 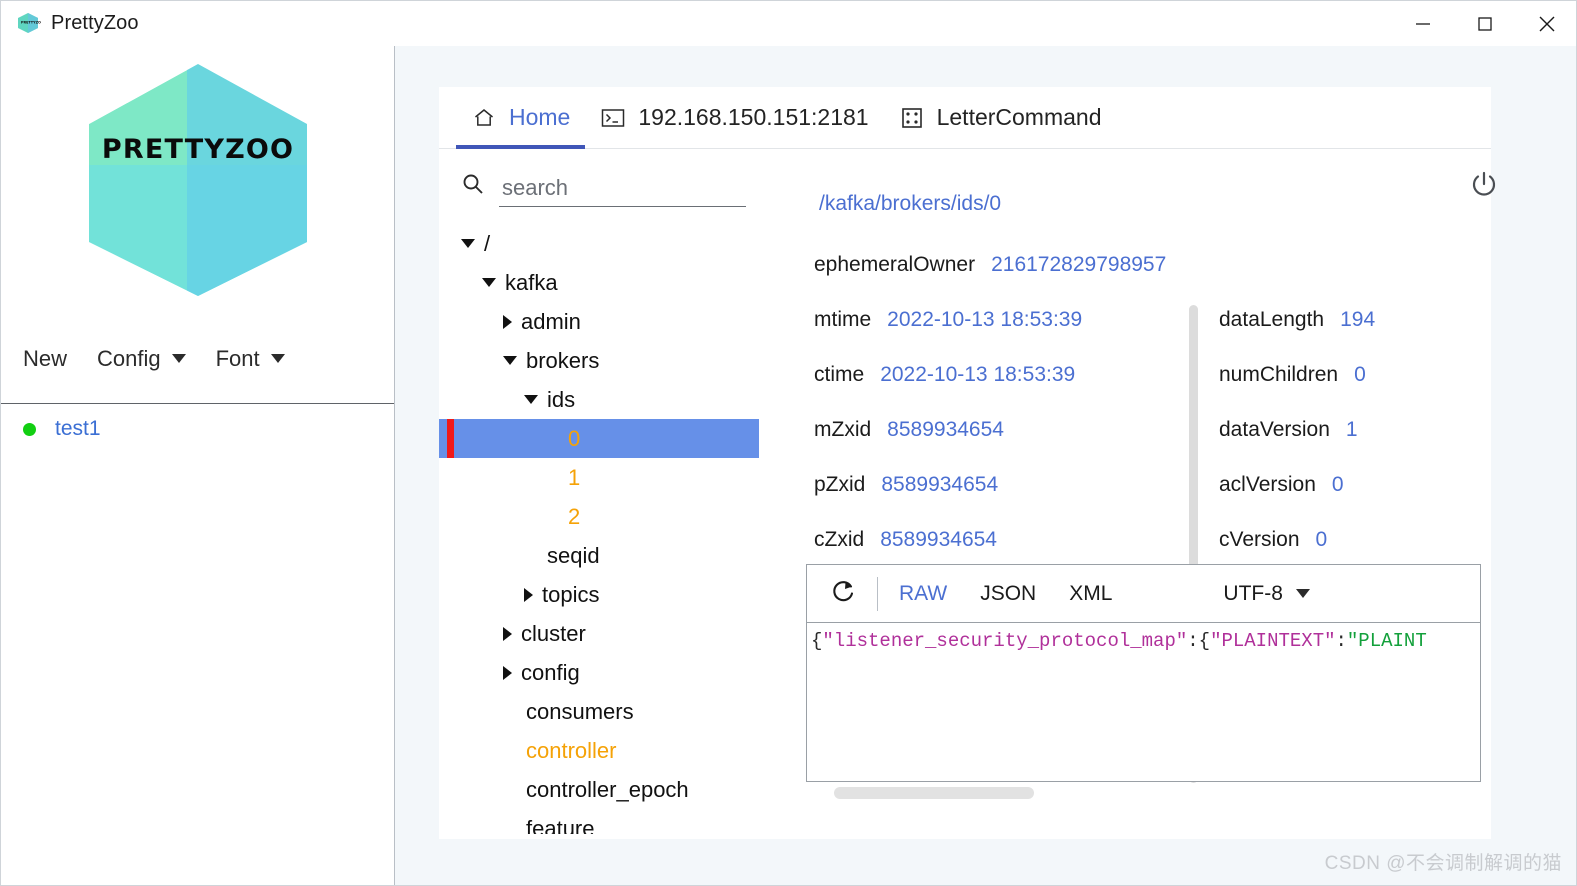 What do you see at coordinates (1016, 485) in the screenshot?
I see `property-cell: pZxid 8589934654` at bounding box center [1016, 485].